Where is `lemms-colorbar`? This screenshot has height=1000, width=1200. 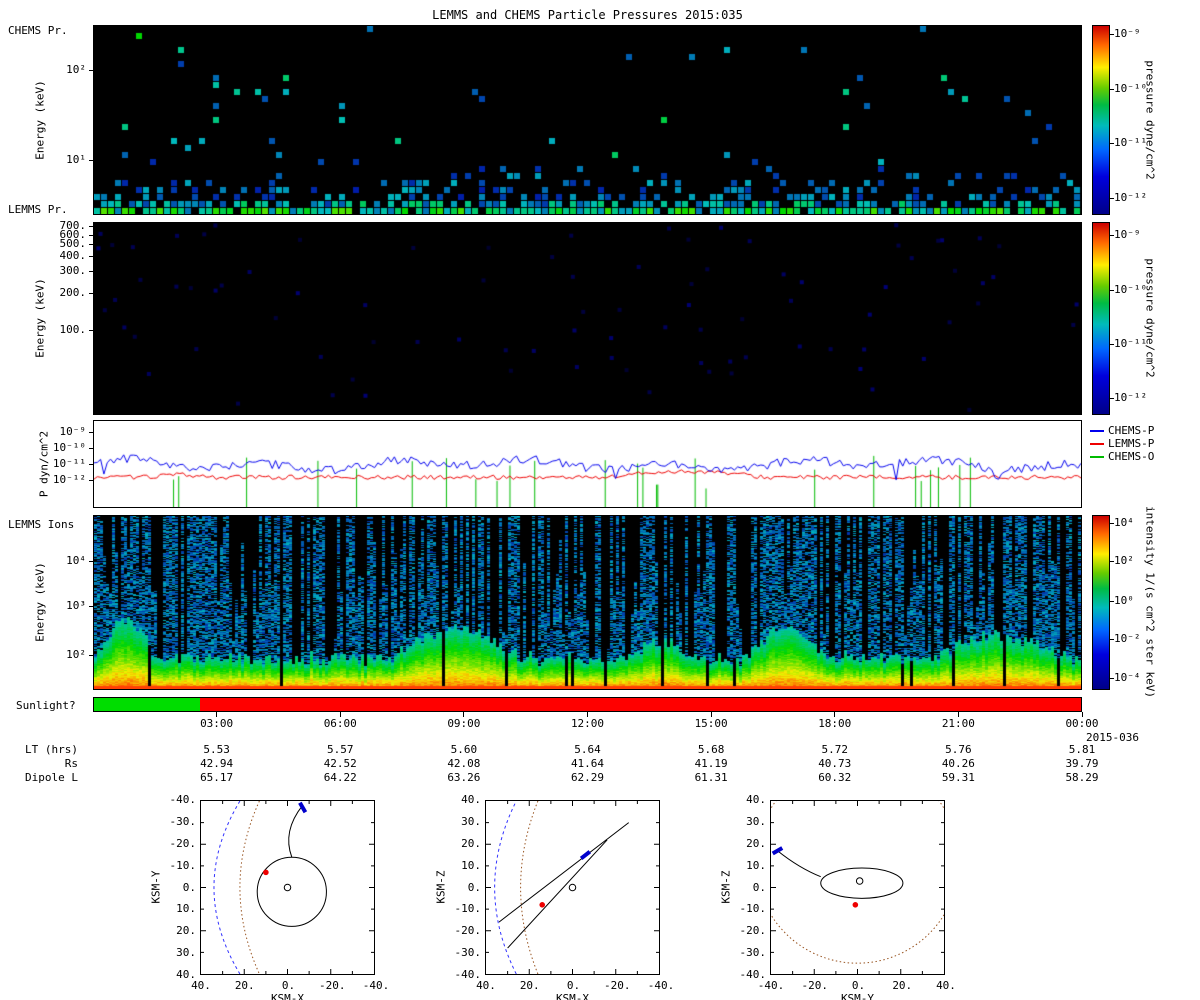
lemms-colorbar is located at coordinates (1101, 318).